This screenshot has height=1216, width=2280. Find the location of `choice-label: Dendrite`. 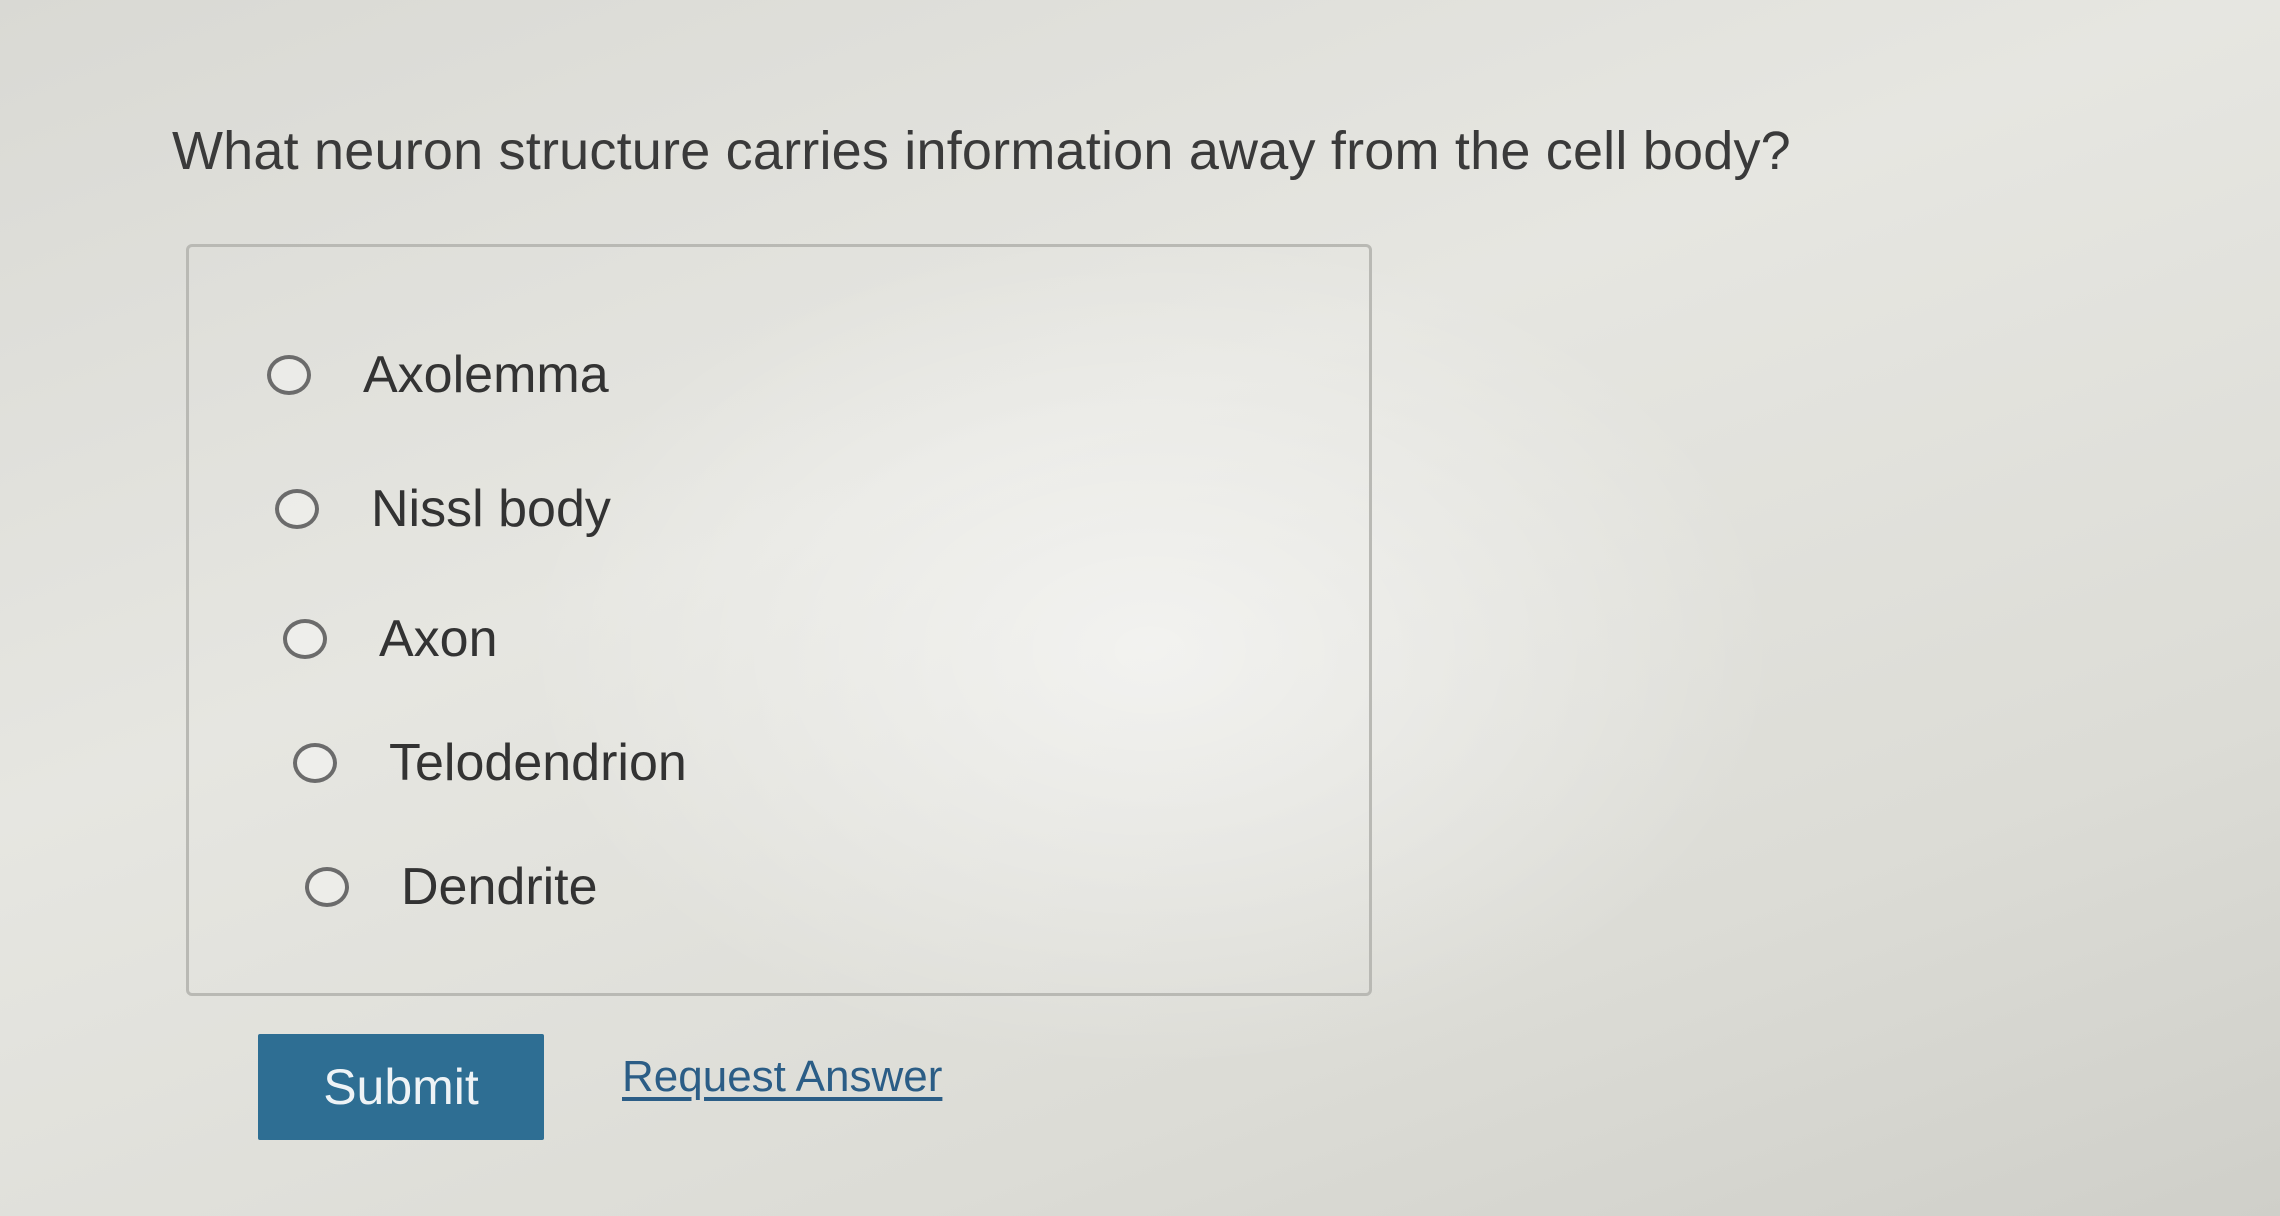

choice-label: Dendrite is located at coordinates (499, 887).